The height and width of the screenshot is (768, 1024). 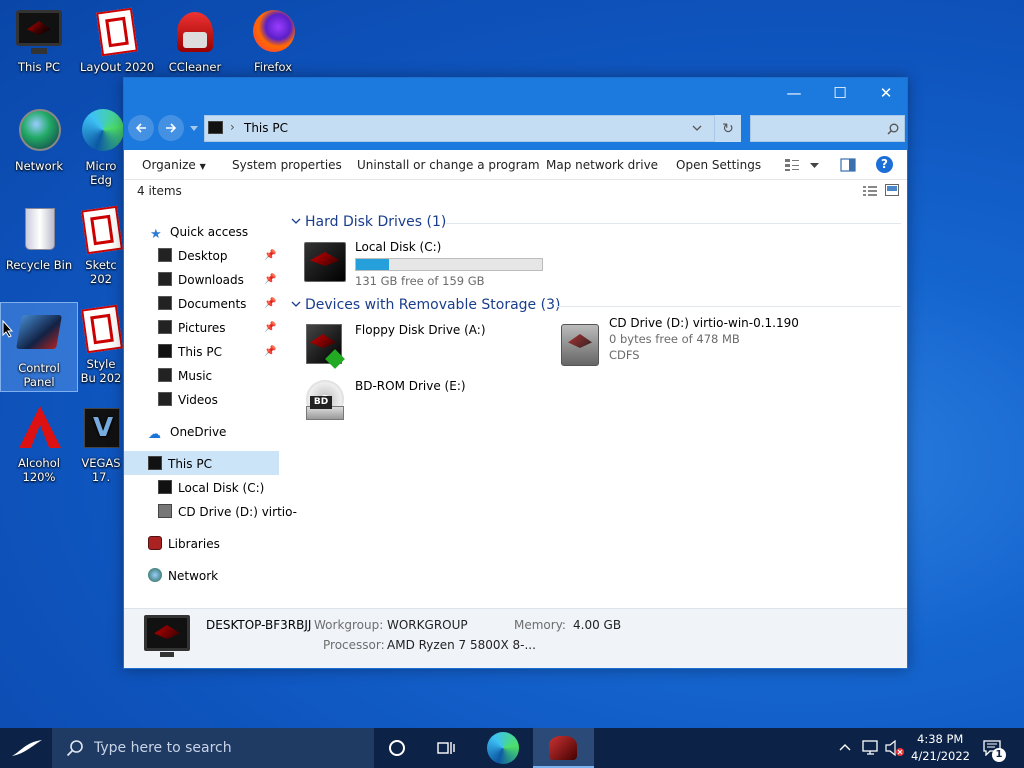 I want to click on open-settings-button: Open Settings, so click(x=718, y=165).